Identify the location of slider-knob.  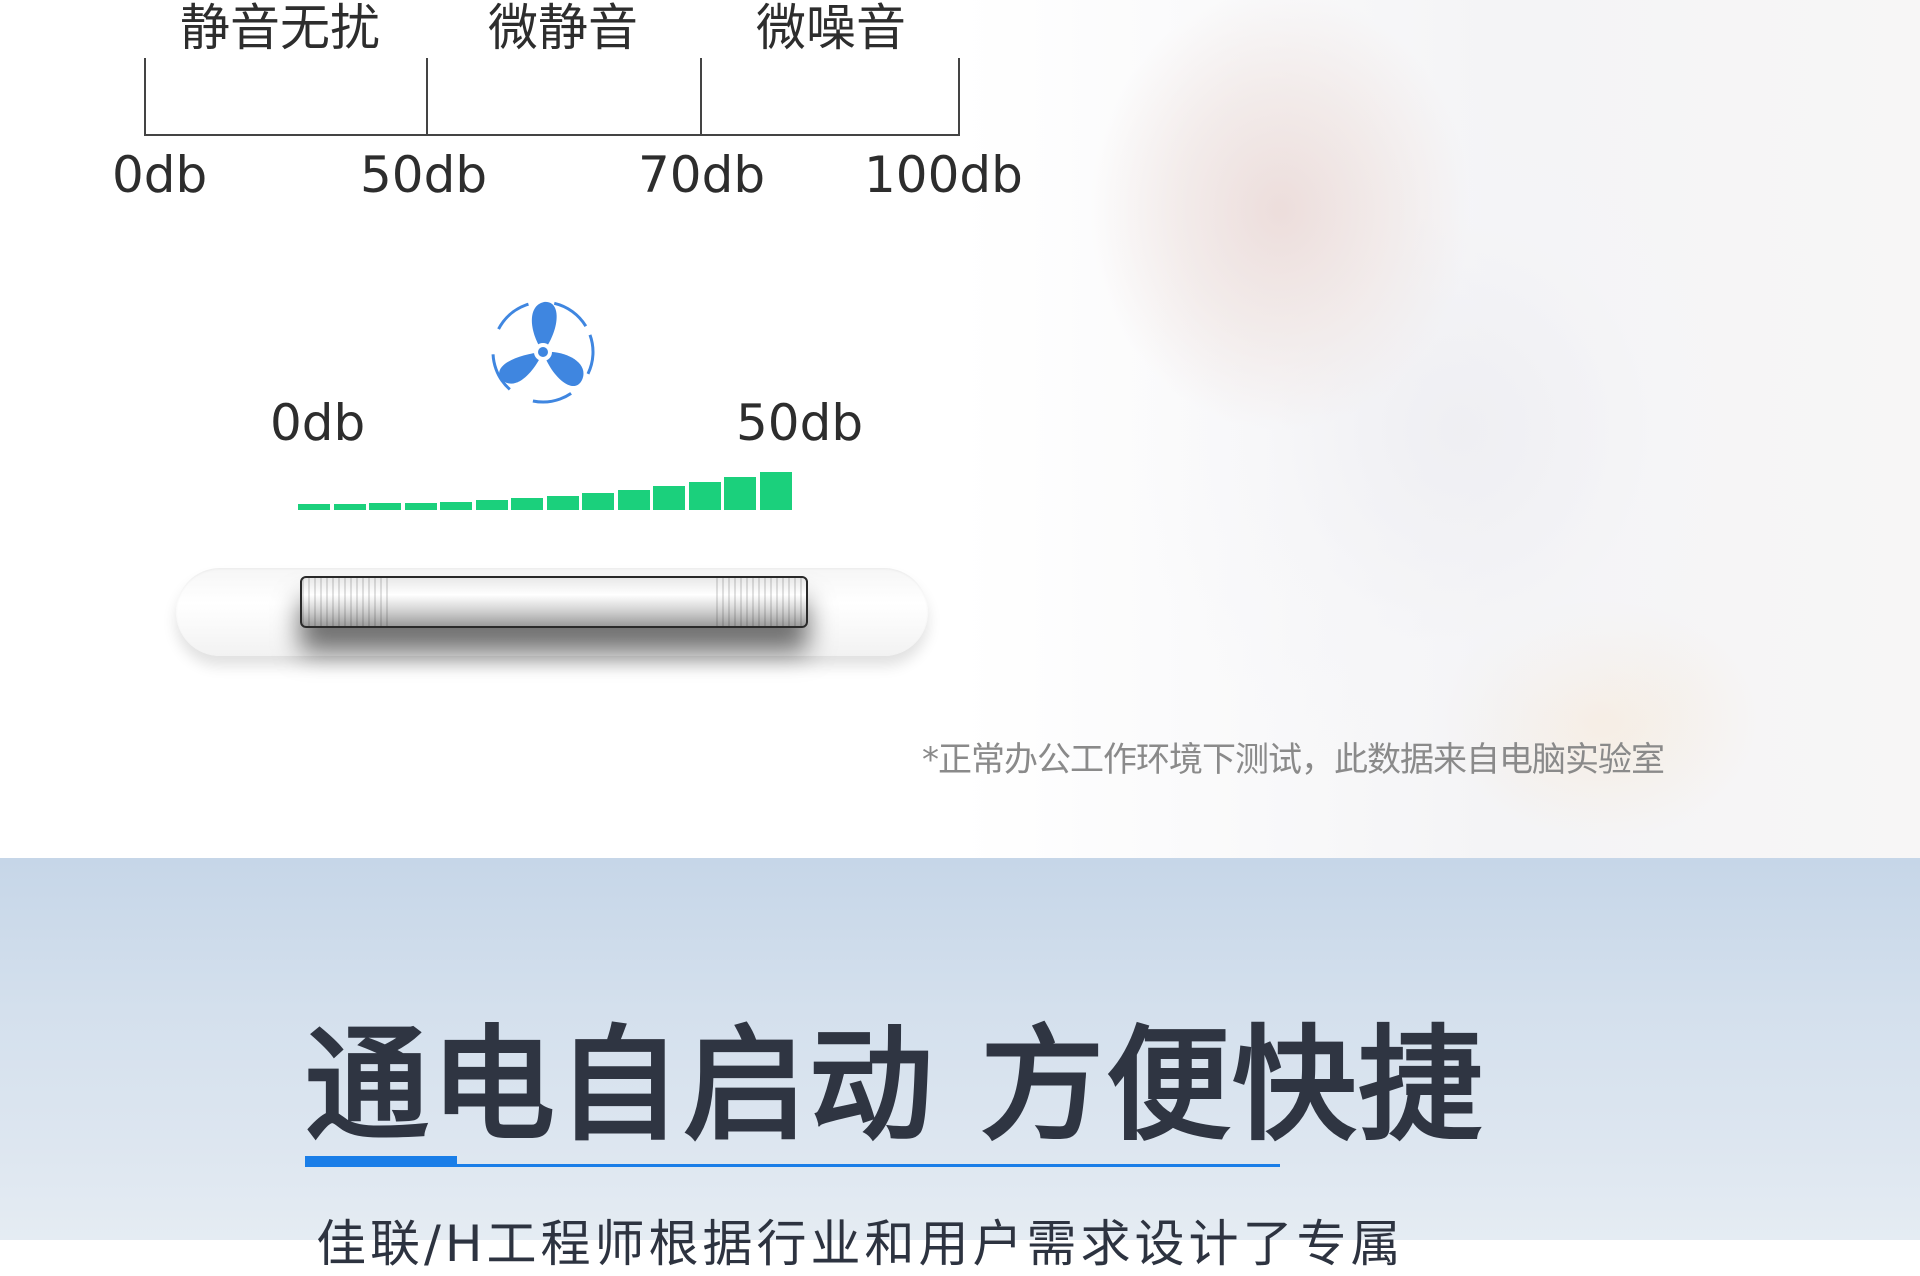
(554, 602).